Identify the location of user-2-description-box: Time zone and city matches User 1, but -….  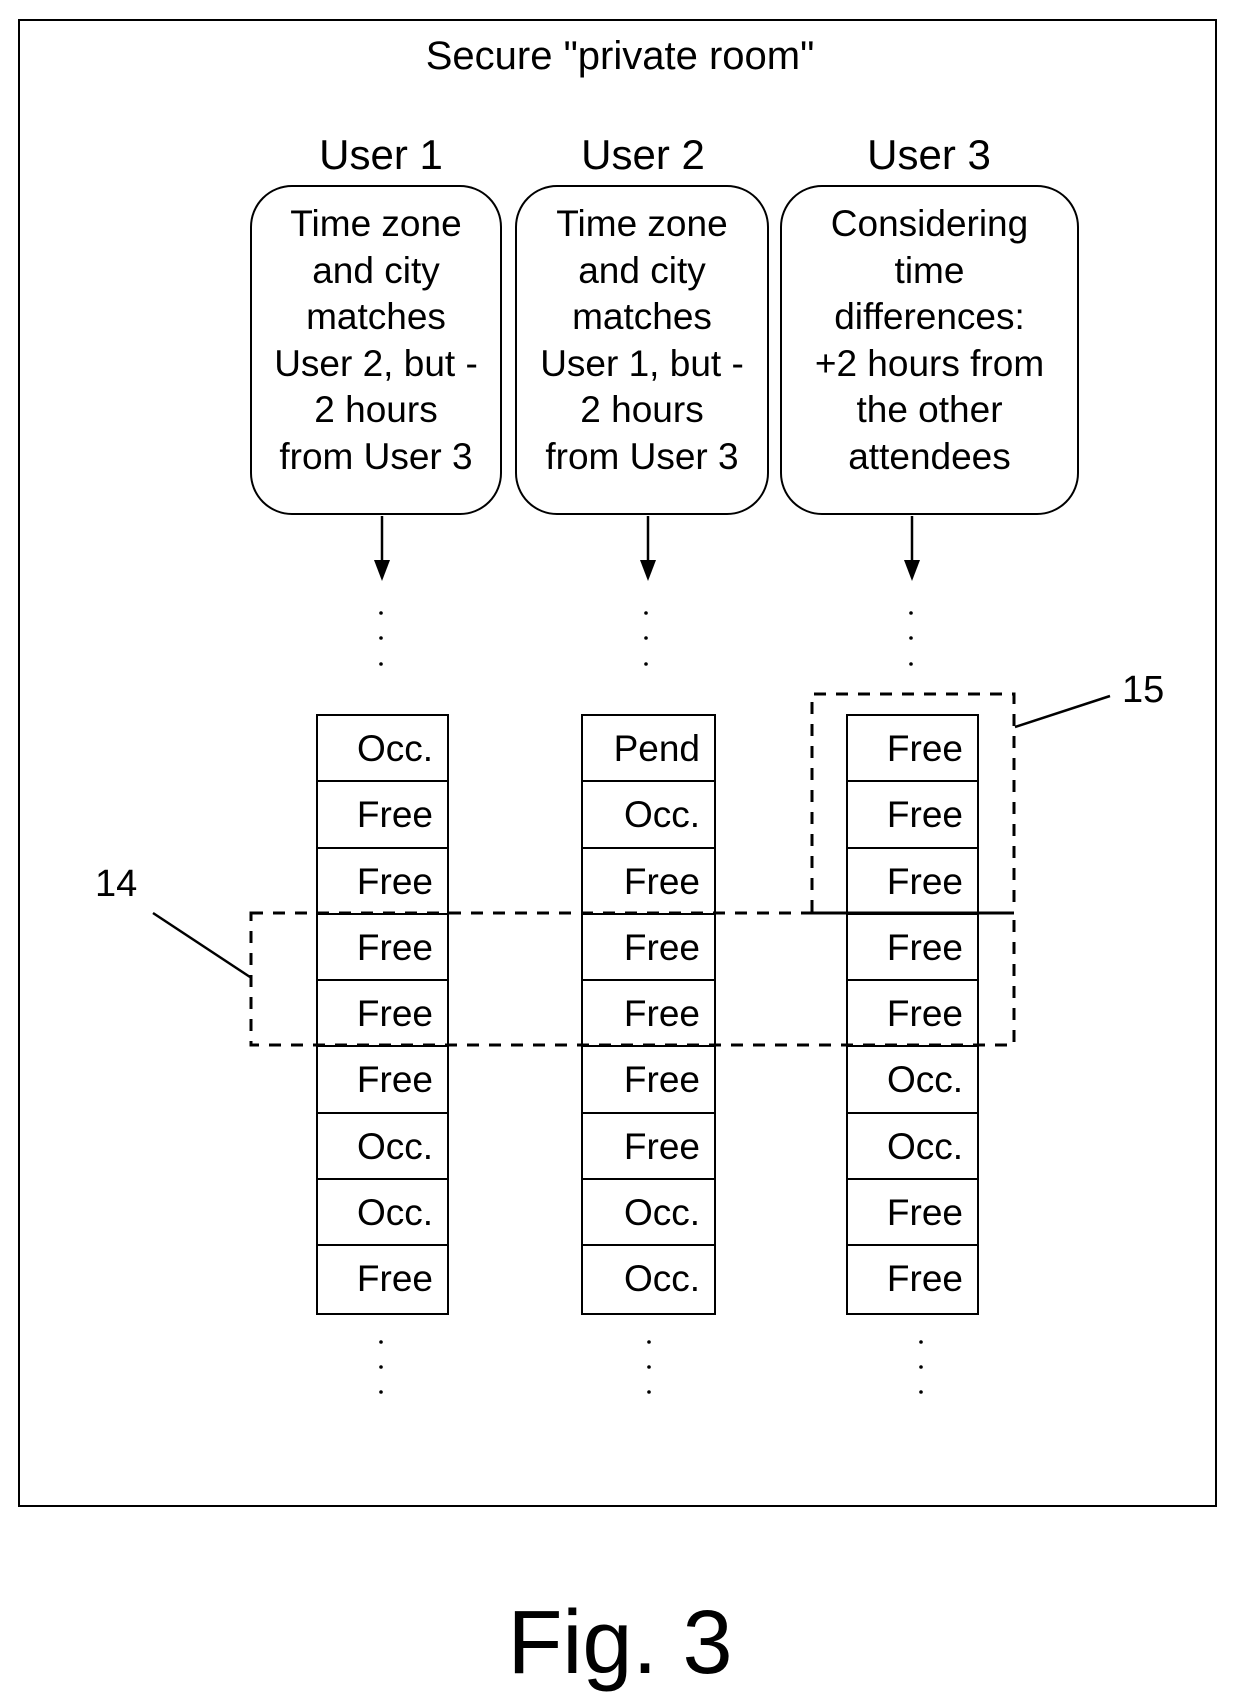
(642, 350).